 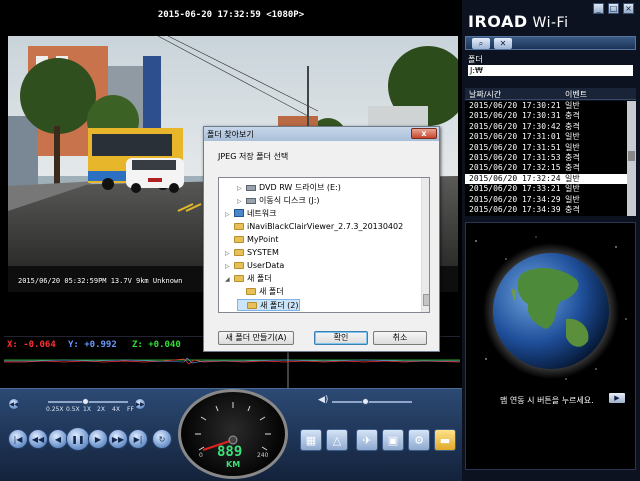 I want to click on file-datetime: 2015/06/20 17:31:51, so click(x=515, y=147).